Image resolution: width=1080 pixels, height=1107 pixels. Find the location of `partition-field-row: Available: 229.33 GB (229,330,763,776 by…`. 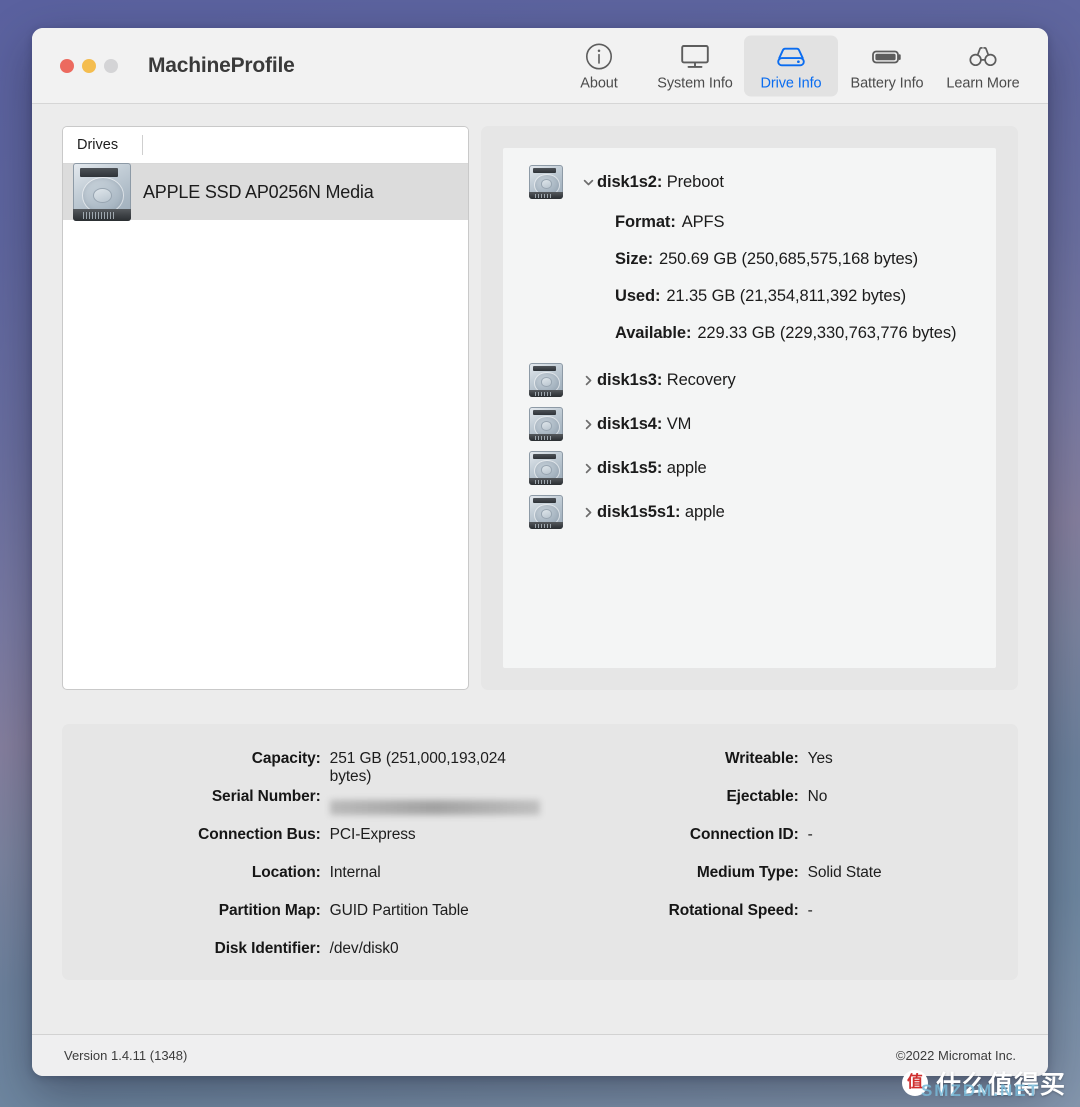

partition-field-row: Available: 229.33 GB (229,330,763,776 by… is located at coordinates (749, 333).